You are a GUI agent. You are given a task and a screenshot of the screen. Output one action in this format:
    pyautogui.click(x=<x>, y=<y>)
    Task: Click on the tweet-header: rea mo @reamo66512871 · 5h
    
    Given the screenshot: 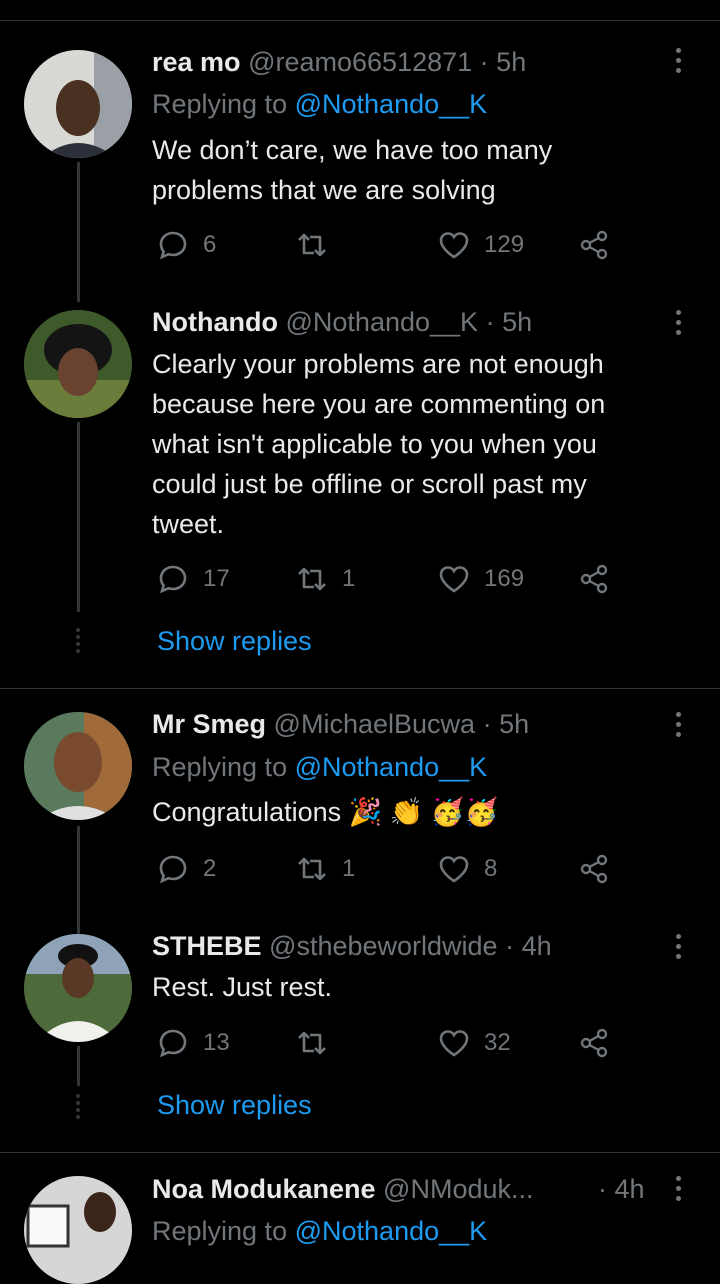 What is the action you would take?
    pyautogui.click(x=339, y=62)
    